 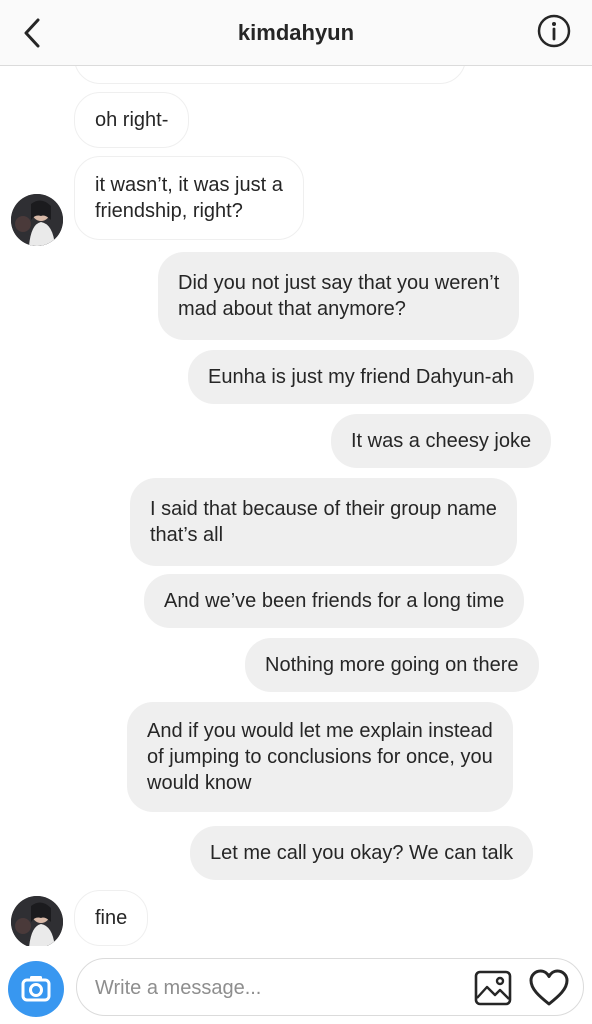 I want to click on heart-icon, so click(x=549, y=987).